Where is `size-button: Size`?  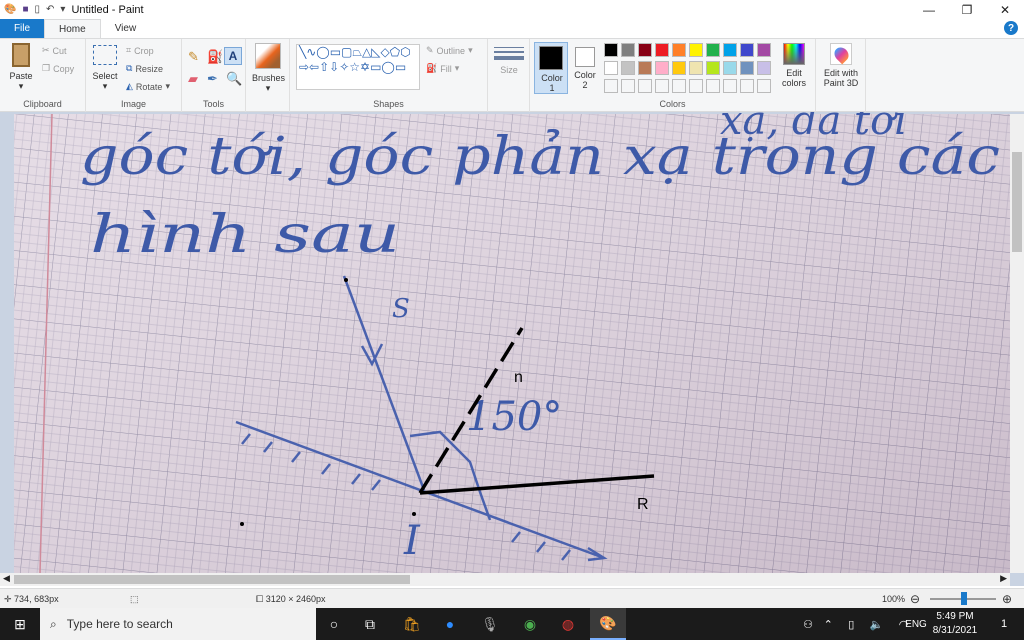 size-button: Size is located at coordinates (509, 60).